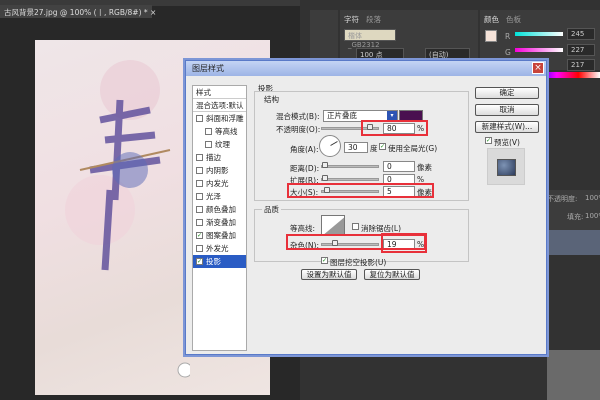 Image resolution: width=600 pixels, height=400 pixels. I want to click on style-item-label: 描边, so click(213, 157).